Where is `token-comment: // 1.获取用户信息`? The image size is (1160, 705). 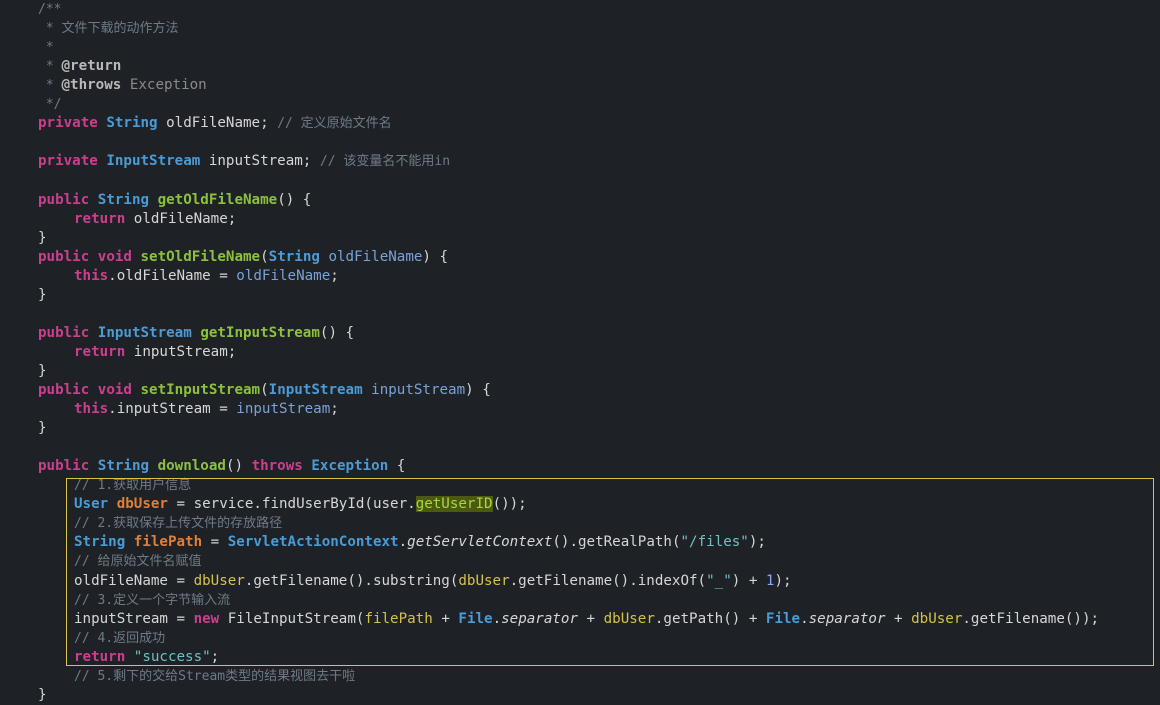 token-comment: // 1.获取用户信息 is located at coordinates (133, 486).